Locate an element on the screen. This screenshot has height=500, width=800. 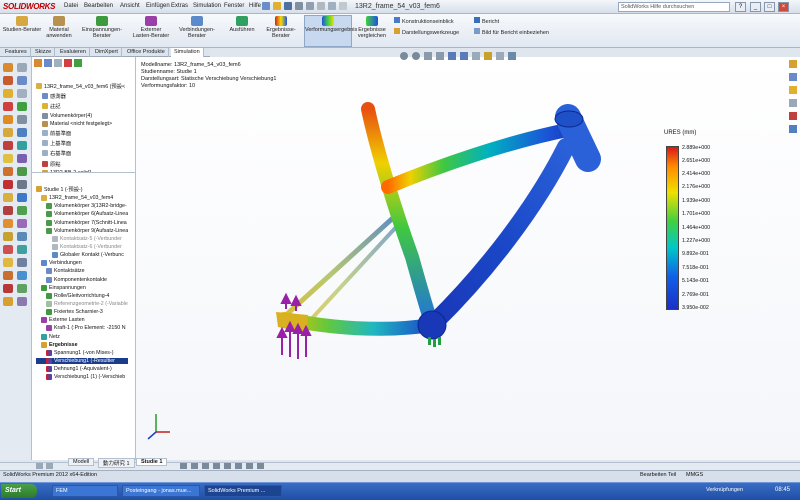
menu-fenster: Fenster is located at coordinates (234, 6).